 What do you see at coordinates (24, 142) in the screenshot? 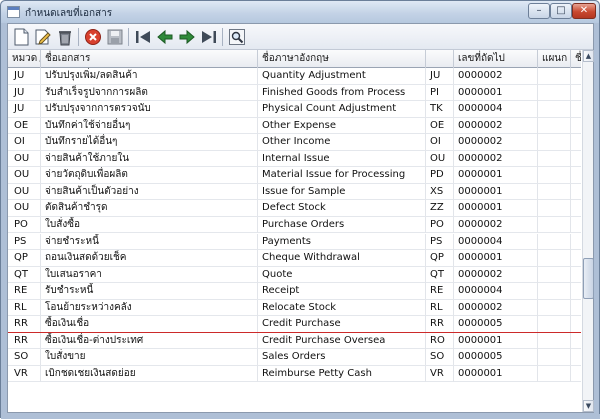
I see `cell-group: OI` at bounding box center [24, 142].